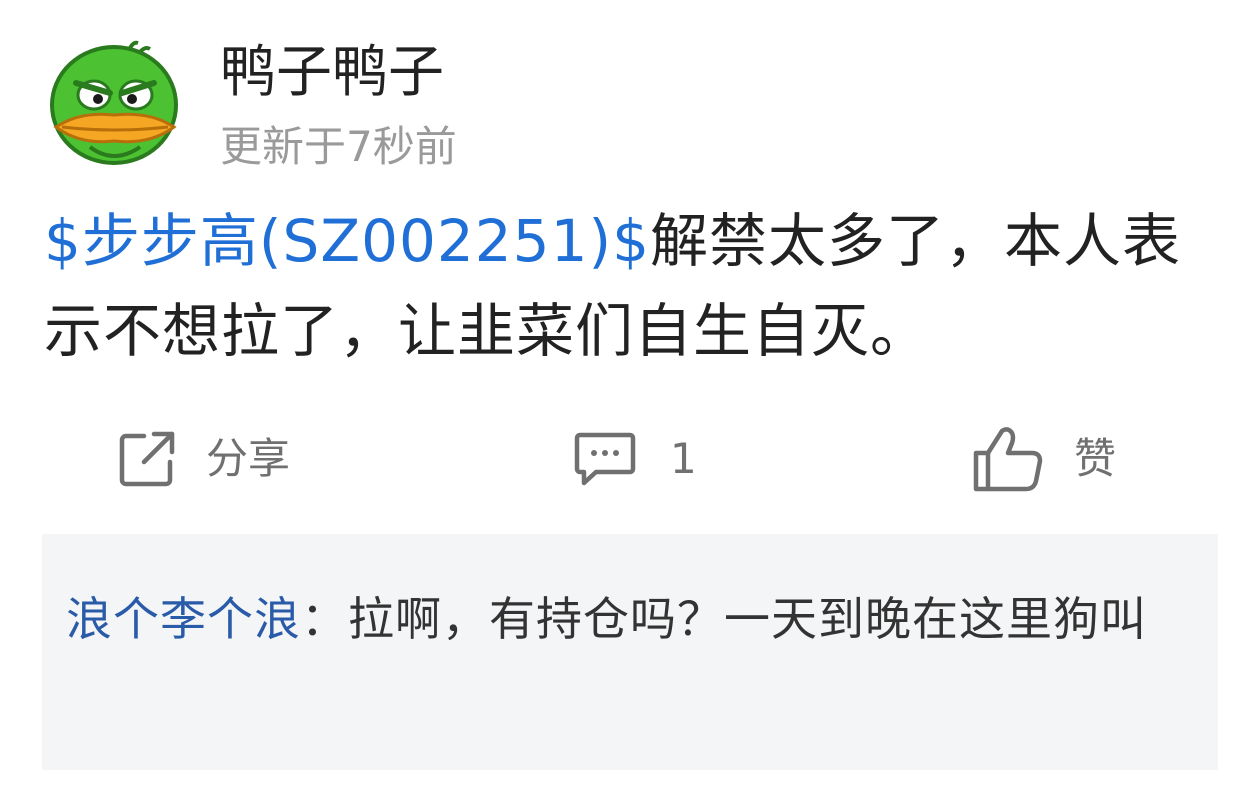  What do you see at coordinates (347, 241) in the screenshot?
I see `stock-tag-link: $步步高(SZ002251)$` at bounding box center [347, 241].